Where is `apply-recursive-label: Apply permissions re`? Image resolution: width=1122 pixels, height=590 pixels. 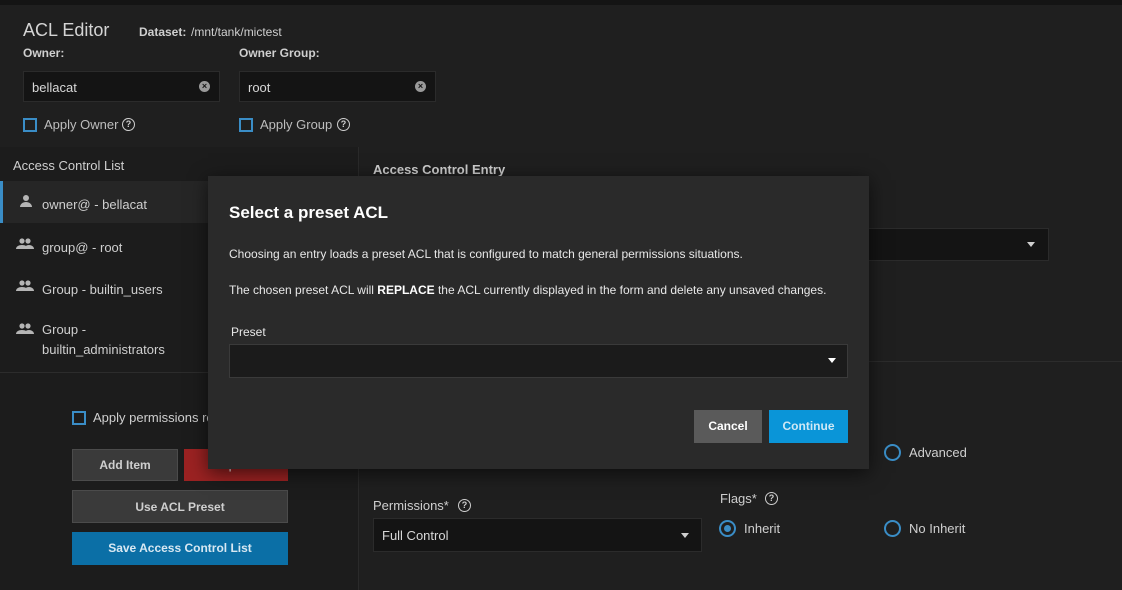
apply-recursive-label: Apply permissions re is located at coordinates (153, 417).